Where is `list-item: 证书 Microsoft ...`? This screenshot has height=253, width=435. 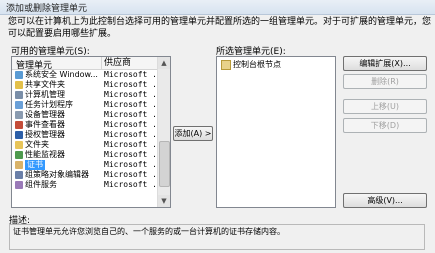 list-item: 证书 Microsoft ... is located at coordinates (89, 165).